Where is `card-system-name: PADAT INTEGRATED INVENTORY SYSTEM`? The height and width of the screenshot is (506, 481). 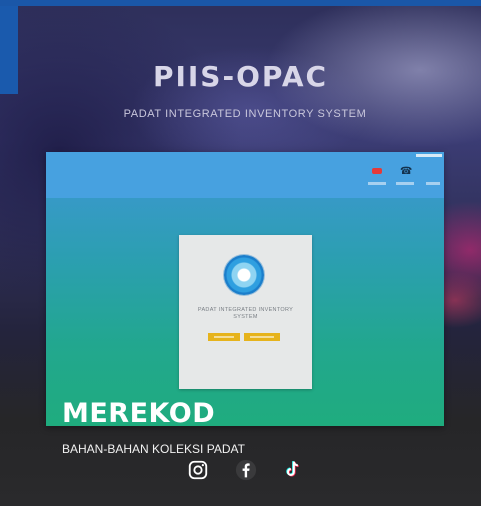 card-system-name: PADAT INTEGRATED INVENTORY SYSTEM is located at coordinates (245, 313).